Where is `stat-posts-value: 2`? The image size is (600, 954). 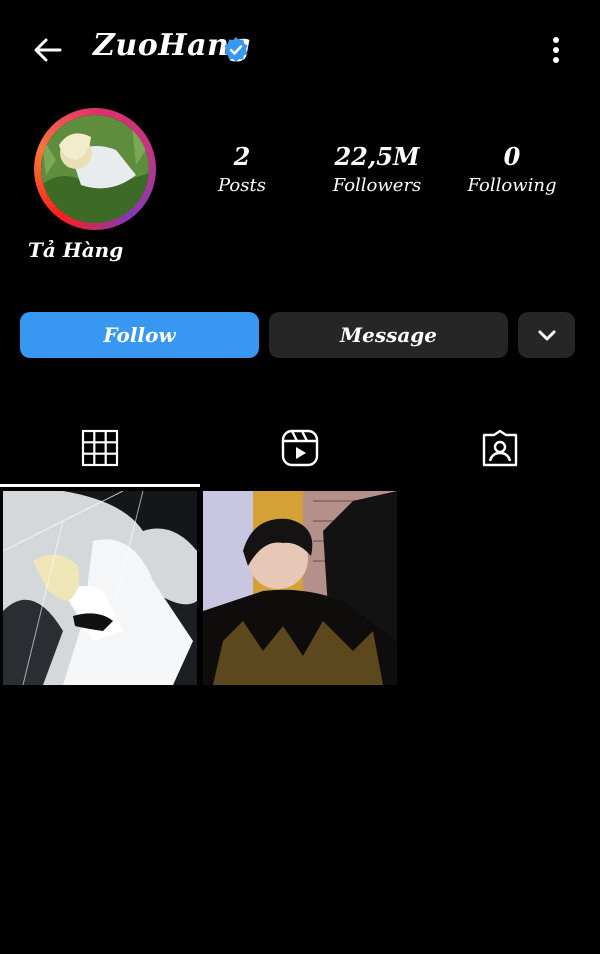 stat-posts-value: 2 is located at coordinates (242, 156).